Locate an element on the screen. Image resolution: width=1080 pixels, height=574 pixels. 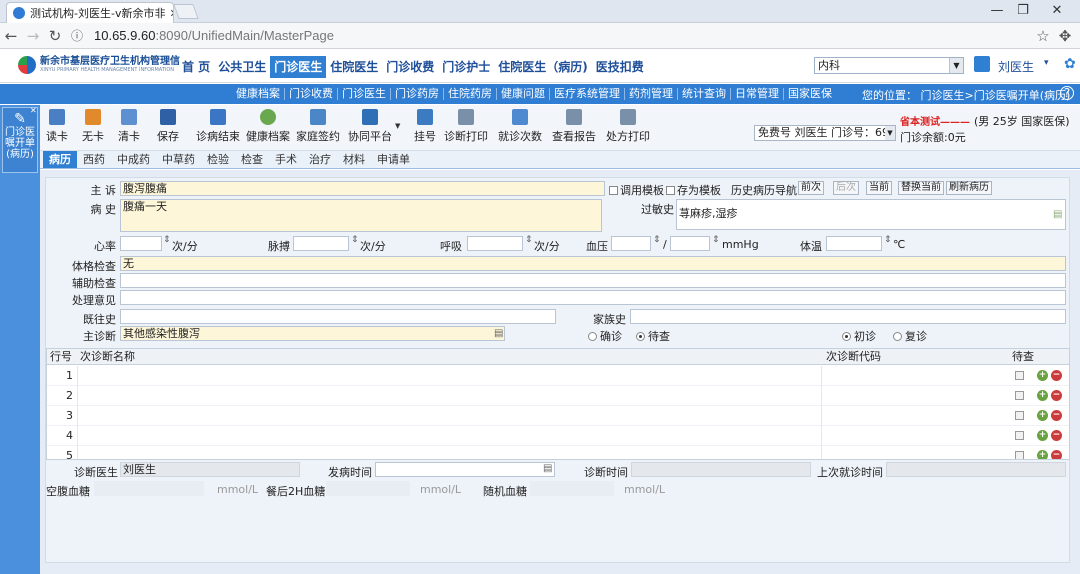
subnav-daily-admin: 日常管理 is located at coordinates (757, 94).